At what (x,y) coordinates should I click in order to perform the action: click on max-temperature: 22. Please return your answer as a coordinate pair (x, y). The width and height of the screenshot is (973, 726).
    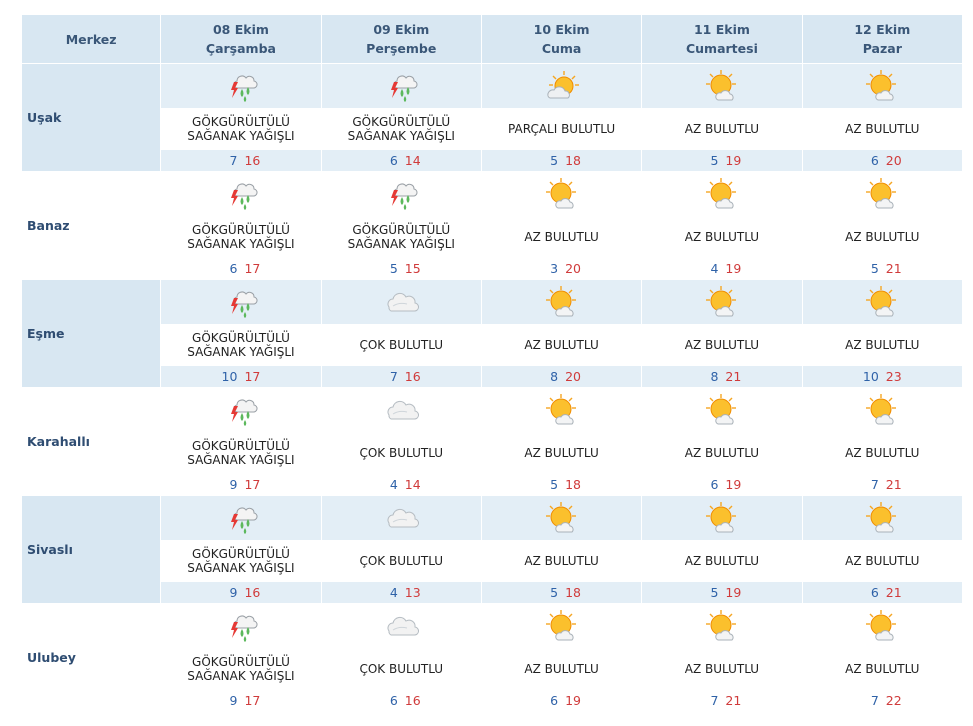
    Looking at the image, I should click on (893, 700).